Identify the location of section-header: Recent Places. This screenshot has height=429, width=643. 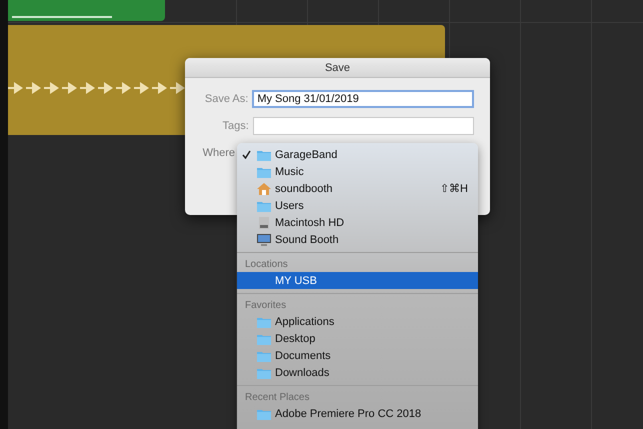
(277, 398).